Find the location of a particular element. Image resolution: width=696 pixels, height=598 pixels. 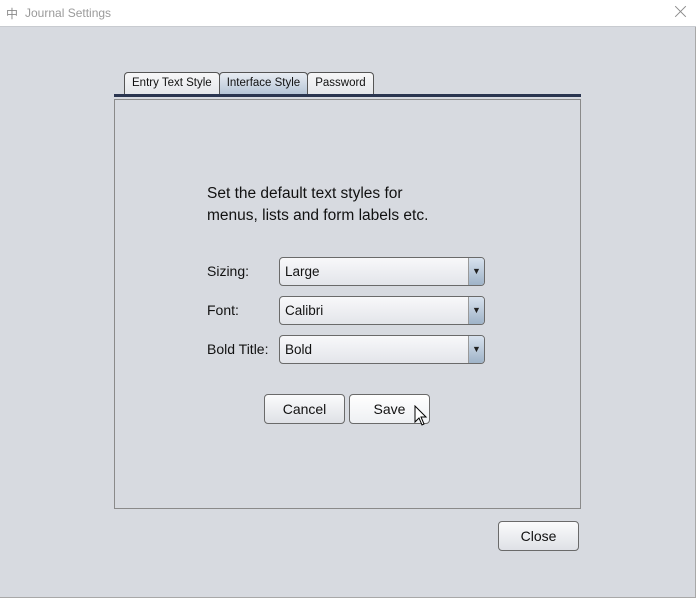

mouse-cursor-icon is located at coordinates (421, 415).